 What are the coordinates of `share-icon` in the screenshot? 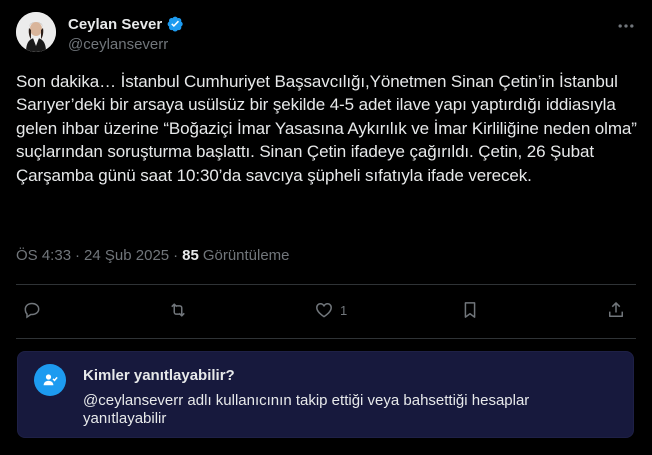 It's located at (616, 309).